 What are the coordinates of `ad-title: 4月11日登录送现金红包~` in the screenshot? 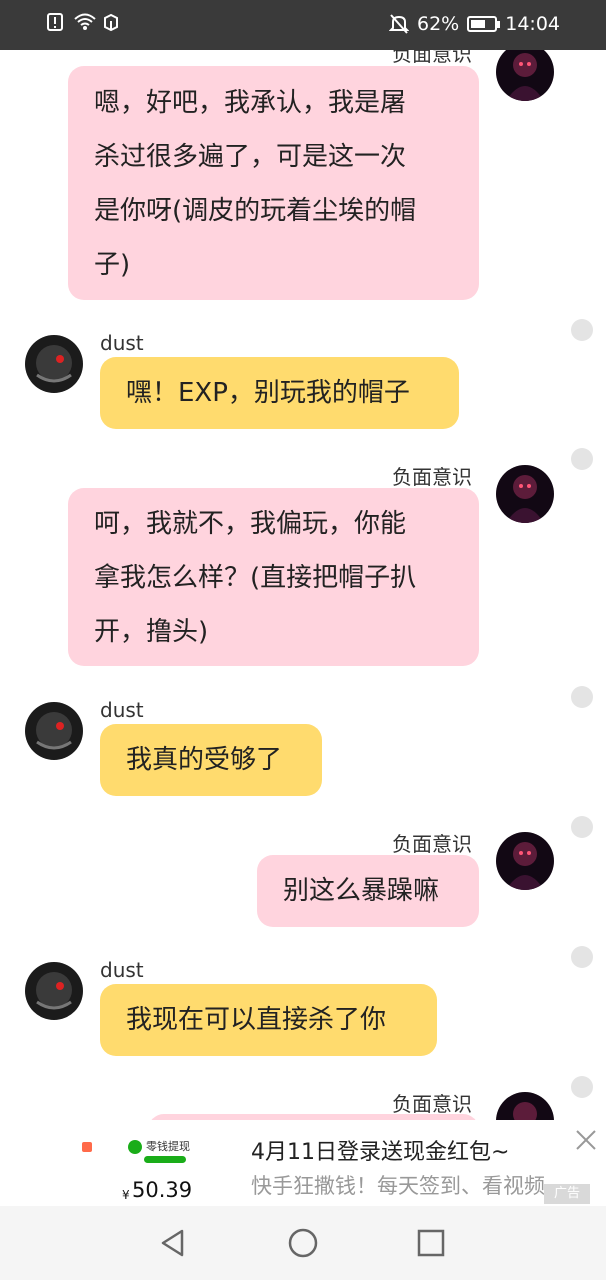 It's located at (380, 1150).